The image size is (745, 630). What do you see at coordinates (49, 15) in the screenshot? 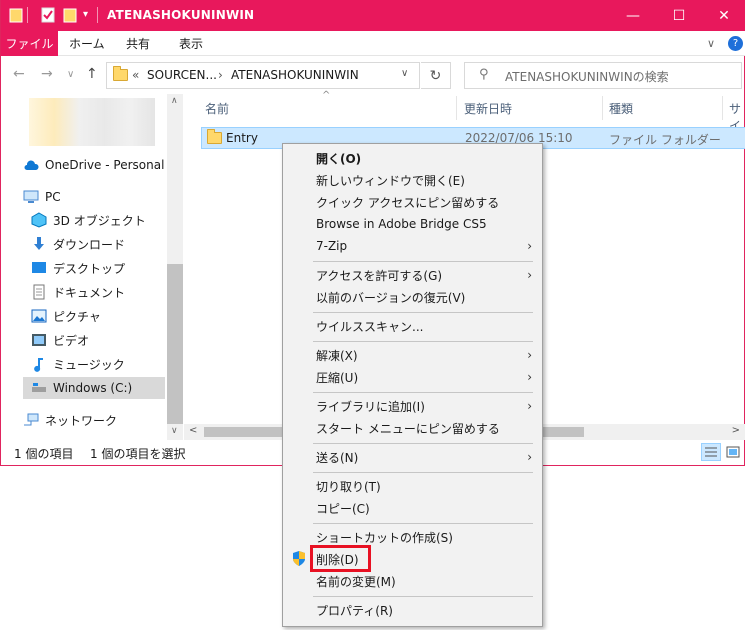
I see `properties-icon` at bounding box center [49, 15].